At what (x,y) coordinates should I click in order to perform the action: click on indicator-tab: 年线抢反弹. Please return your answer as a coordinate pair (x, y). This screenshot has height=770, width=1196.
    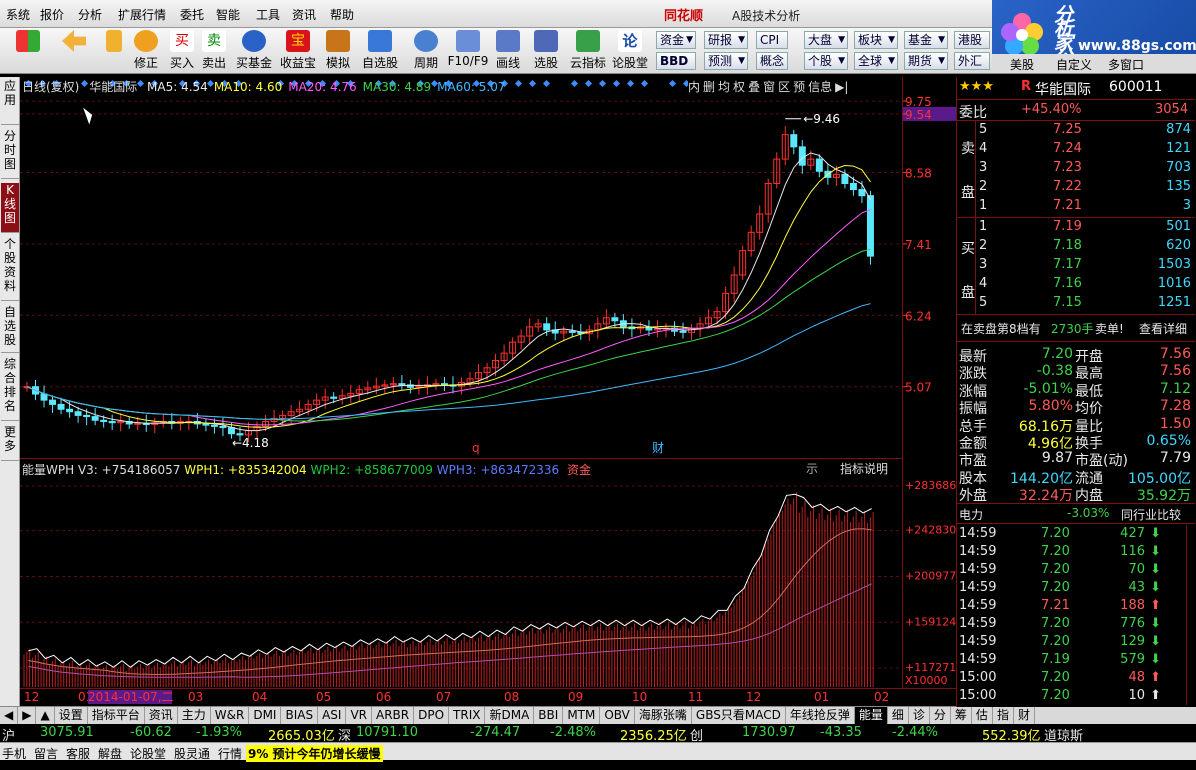
    Looking at the image, I should click on (820, 715).